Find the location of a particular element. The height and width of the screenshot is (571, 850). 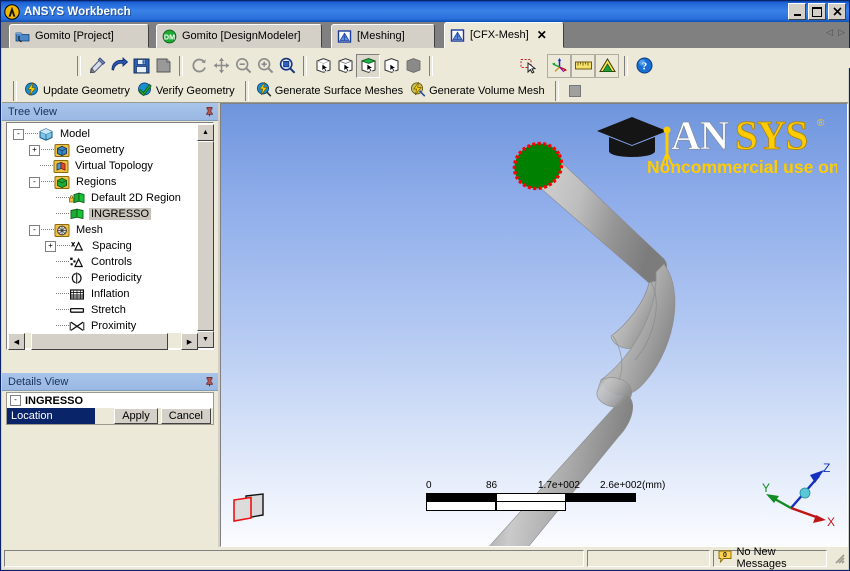

maximize-button is located at coordinates (817, 11).